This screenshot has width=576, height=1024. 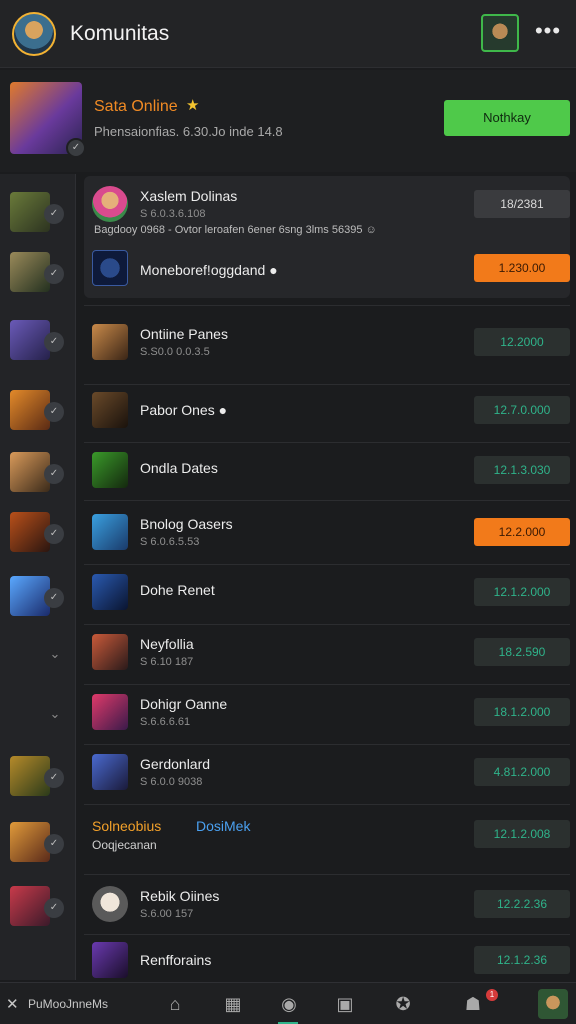 I want to click on rail-game-7: ✓, so click(x=37, y=596).